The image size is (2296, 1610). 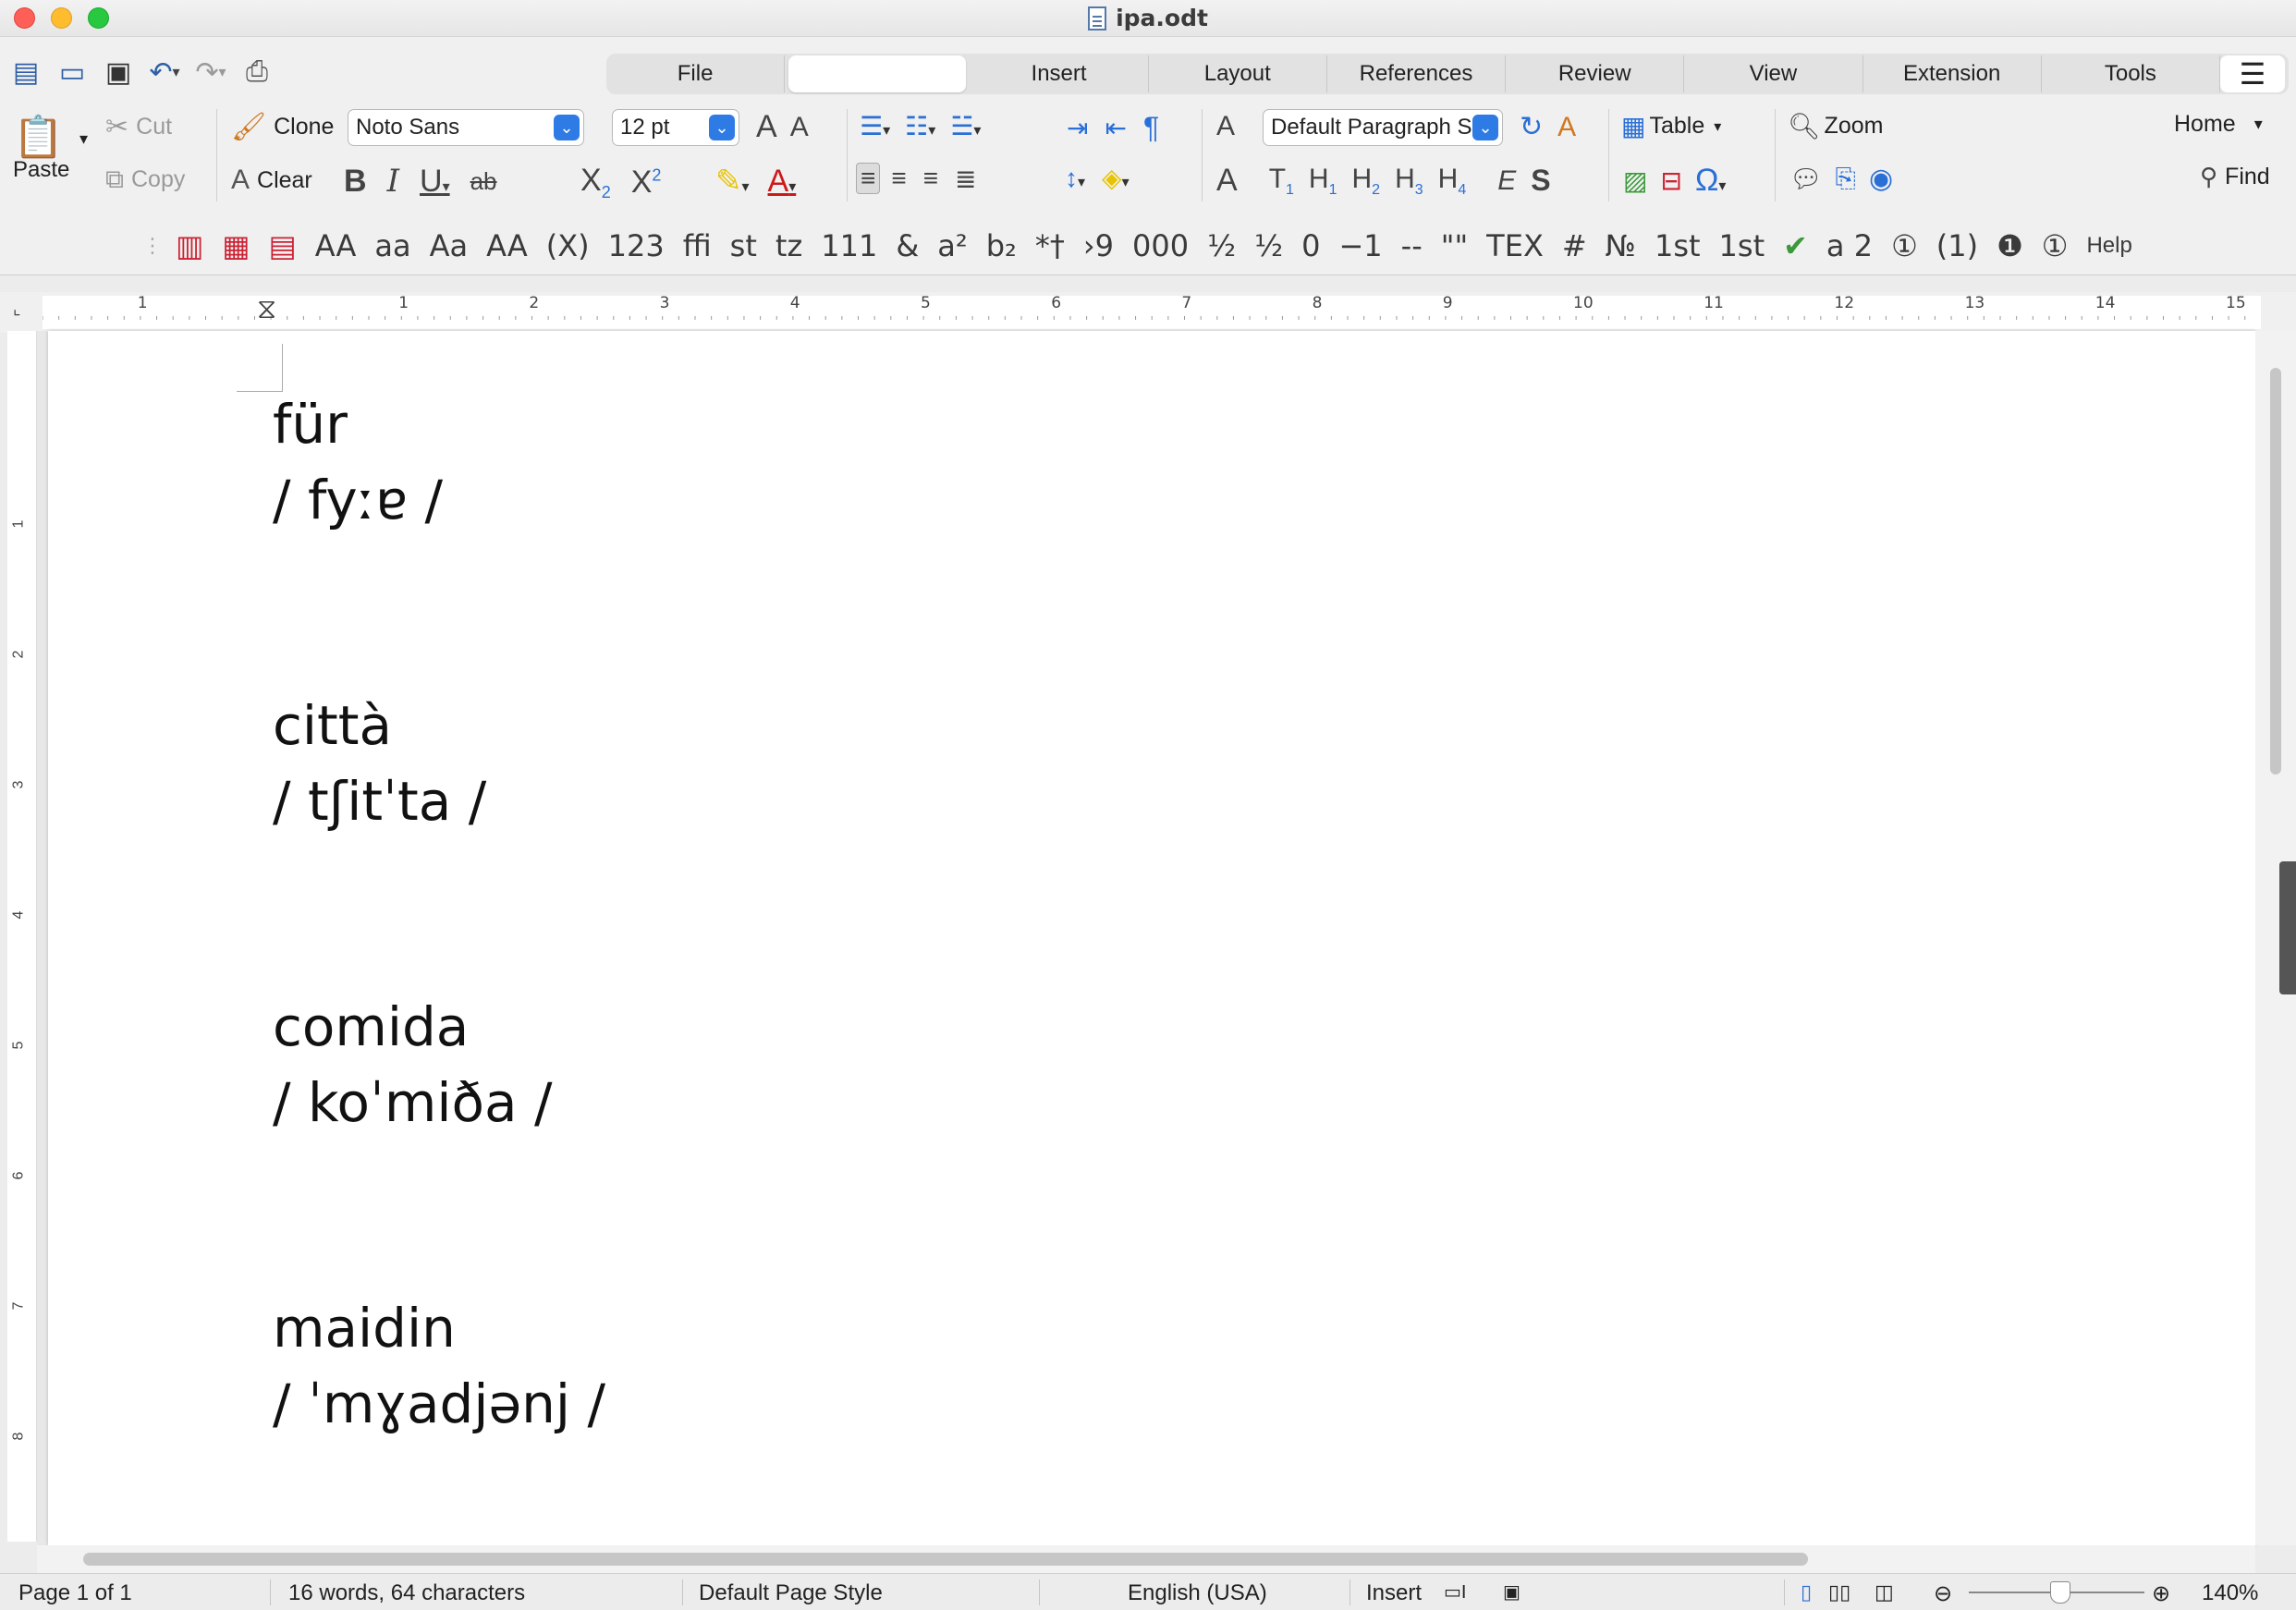 What do you see at coordinates (393, 246) in the screenshot?
I see `typo-item: aa` at bounding box center [393, 246].